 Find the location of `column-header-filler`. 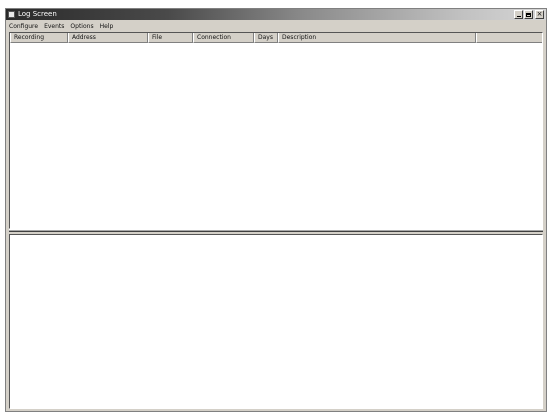

column-header-filler is located at coordinates (509, 38).